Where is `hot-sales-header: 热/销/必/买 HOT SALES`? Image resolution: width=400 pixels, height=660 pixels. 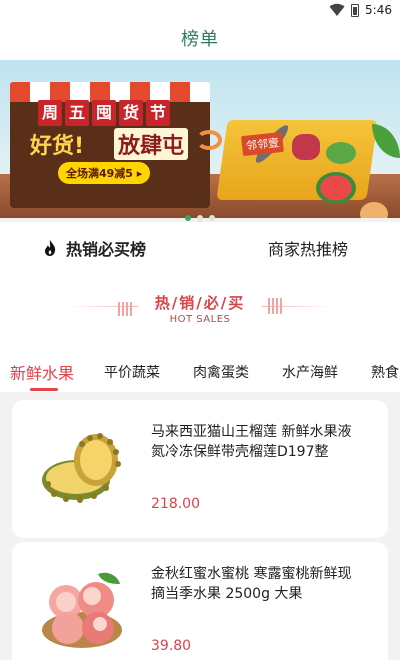 hot-sales-header: 热/销/必/买 HOT SALES is located at coordinates (200, 309).